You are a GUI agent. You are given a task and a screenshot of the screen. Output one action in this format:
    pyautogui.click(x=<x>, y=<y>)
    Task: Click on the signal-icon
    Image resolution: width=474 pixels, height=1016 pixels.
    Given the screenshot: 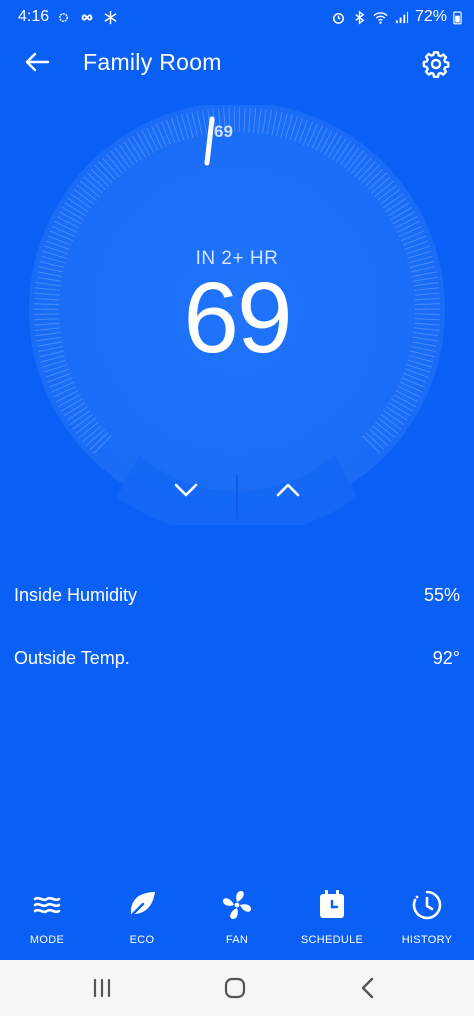 What is the action you would take?
    pyautogui.click(x=402, y=17)
    